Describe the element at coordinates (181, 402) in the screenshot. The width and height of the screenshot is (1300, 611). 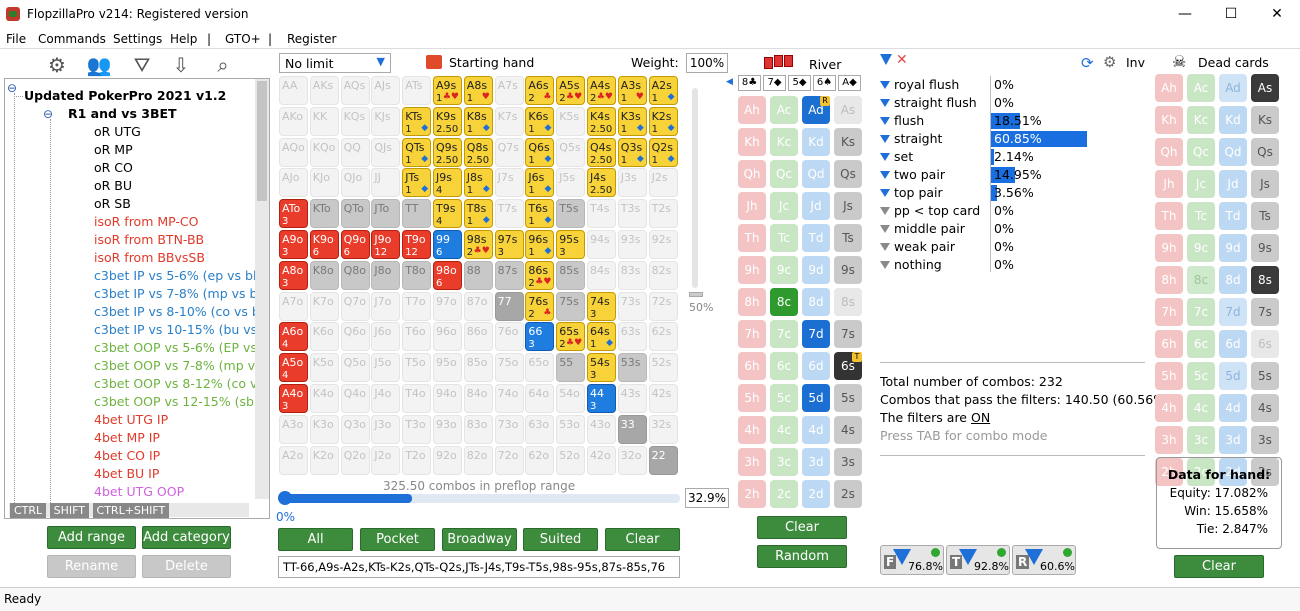
I see `tree-item: c3bet OOP vs 12-15% (sb vs b` at that location.